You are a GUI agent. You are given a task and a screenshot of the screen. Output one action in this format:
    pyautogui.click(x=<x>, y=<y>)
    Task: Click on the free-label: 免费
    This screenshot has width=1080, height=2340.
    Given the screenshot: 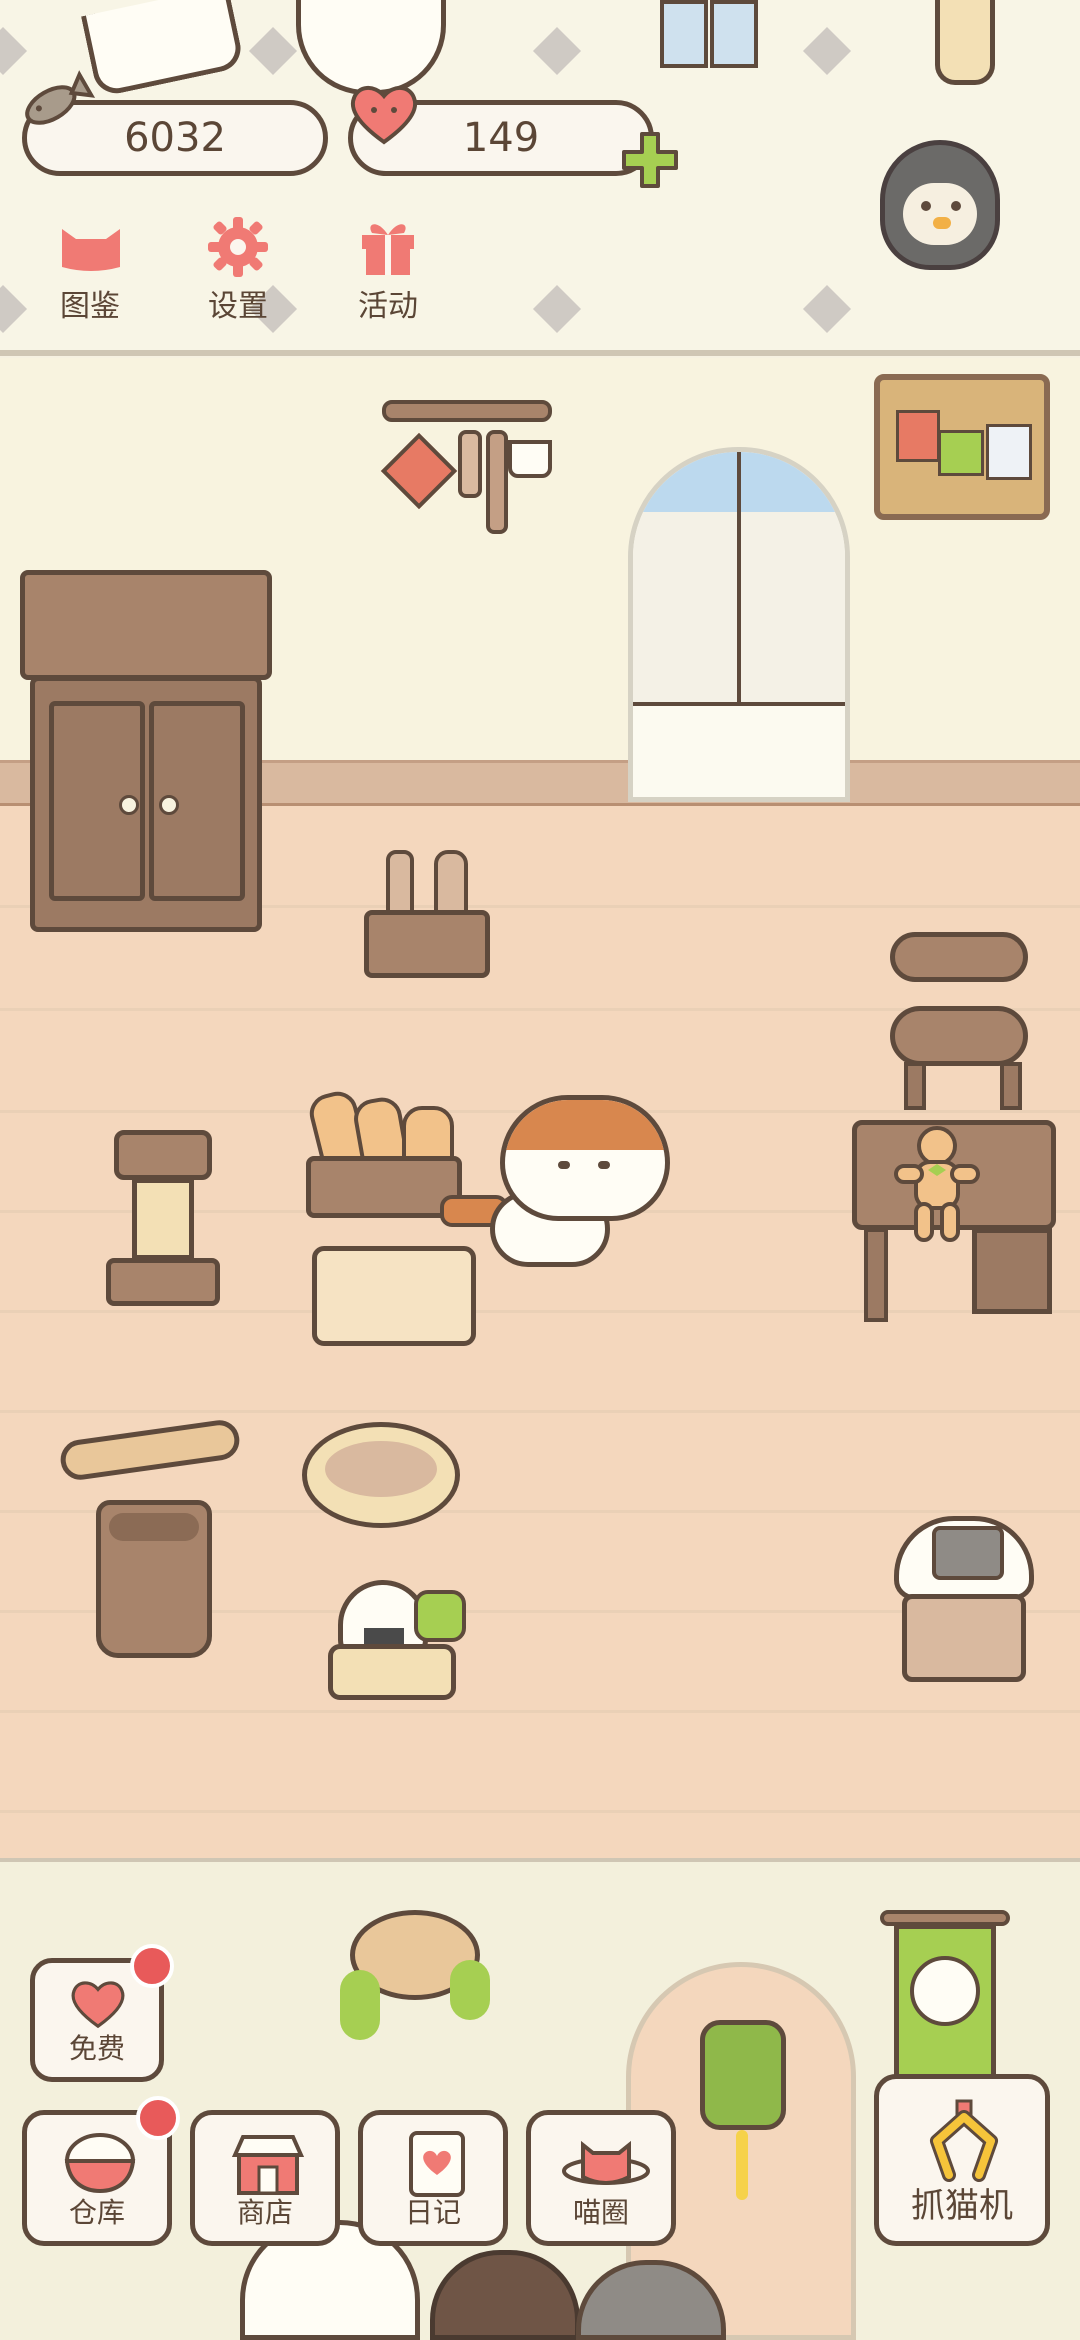 What is the action you would take?
    pyautogui.click(x=96, y=2048)
    